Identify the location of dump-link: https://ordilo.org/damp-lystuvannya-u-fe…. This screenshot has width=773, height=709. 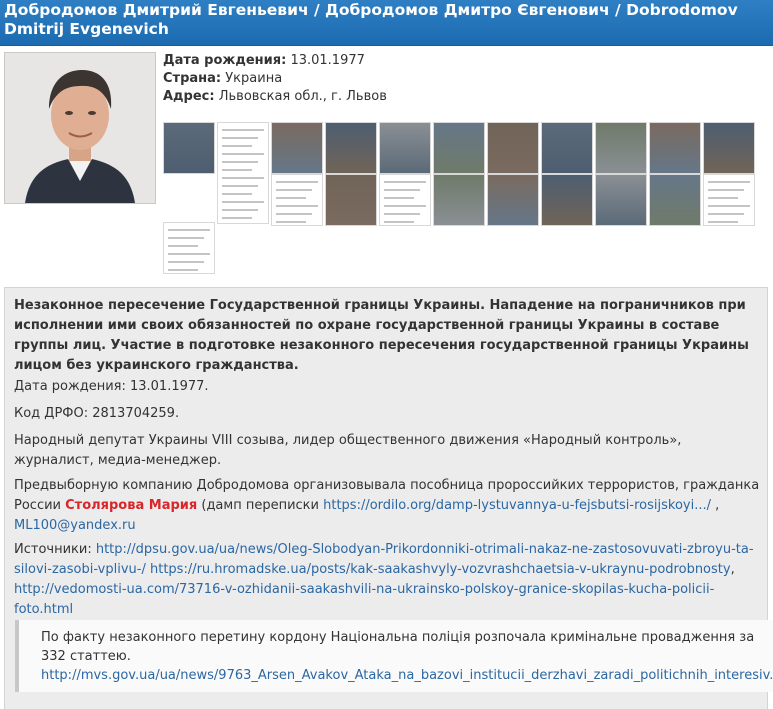
(517, 505).